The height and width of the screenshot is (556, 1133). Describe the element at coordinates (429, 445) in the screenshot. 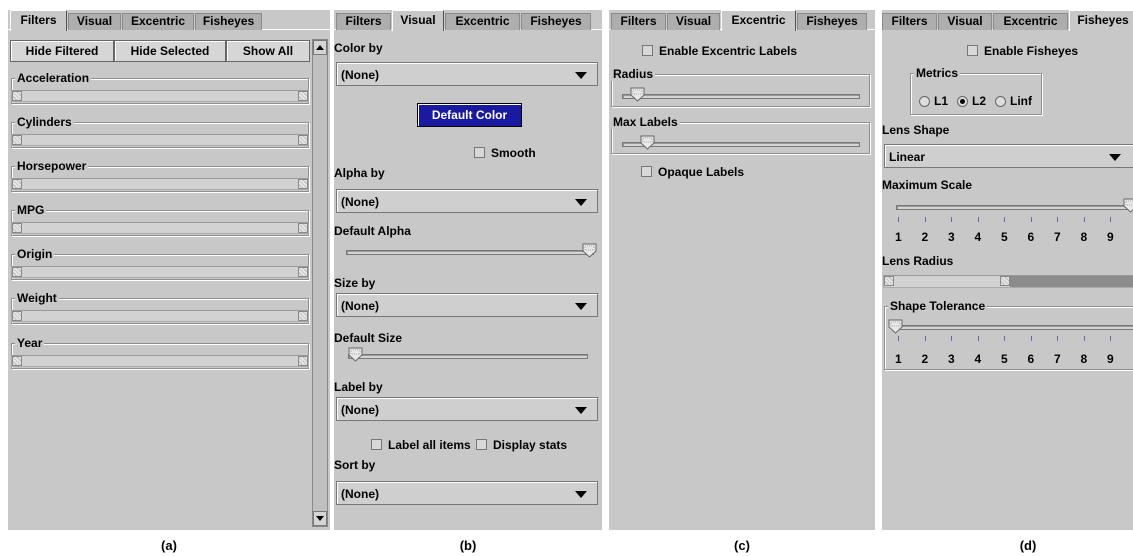

I see `label-all-items-label: Label all items` at that location.